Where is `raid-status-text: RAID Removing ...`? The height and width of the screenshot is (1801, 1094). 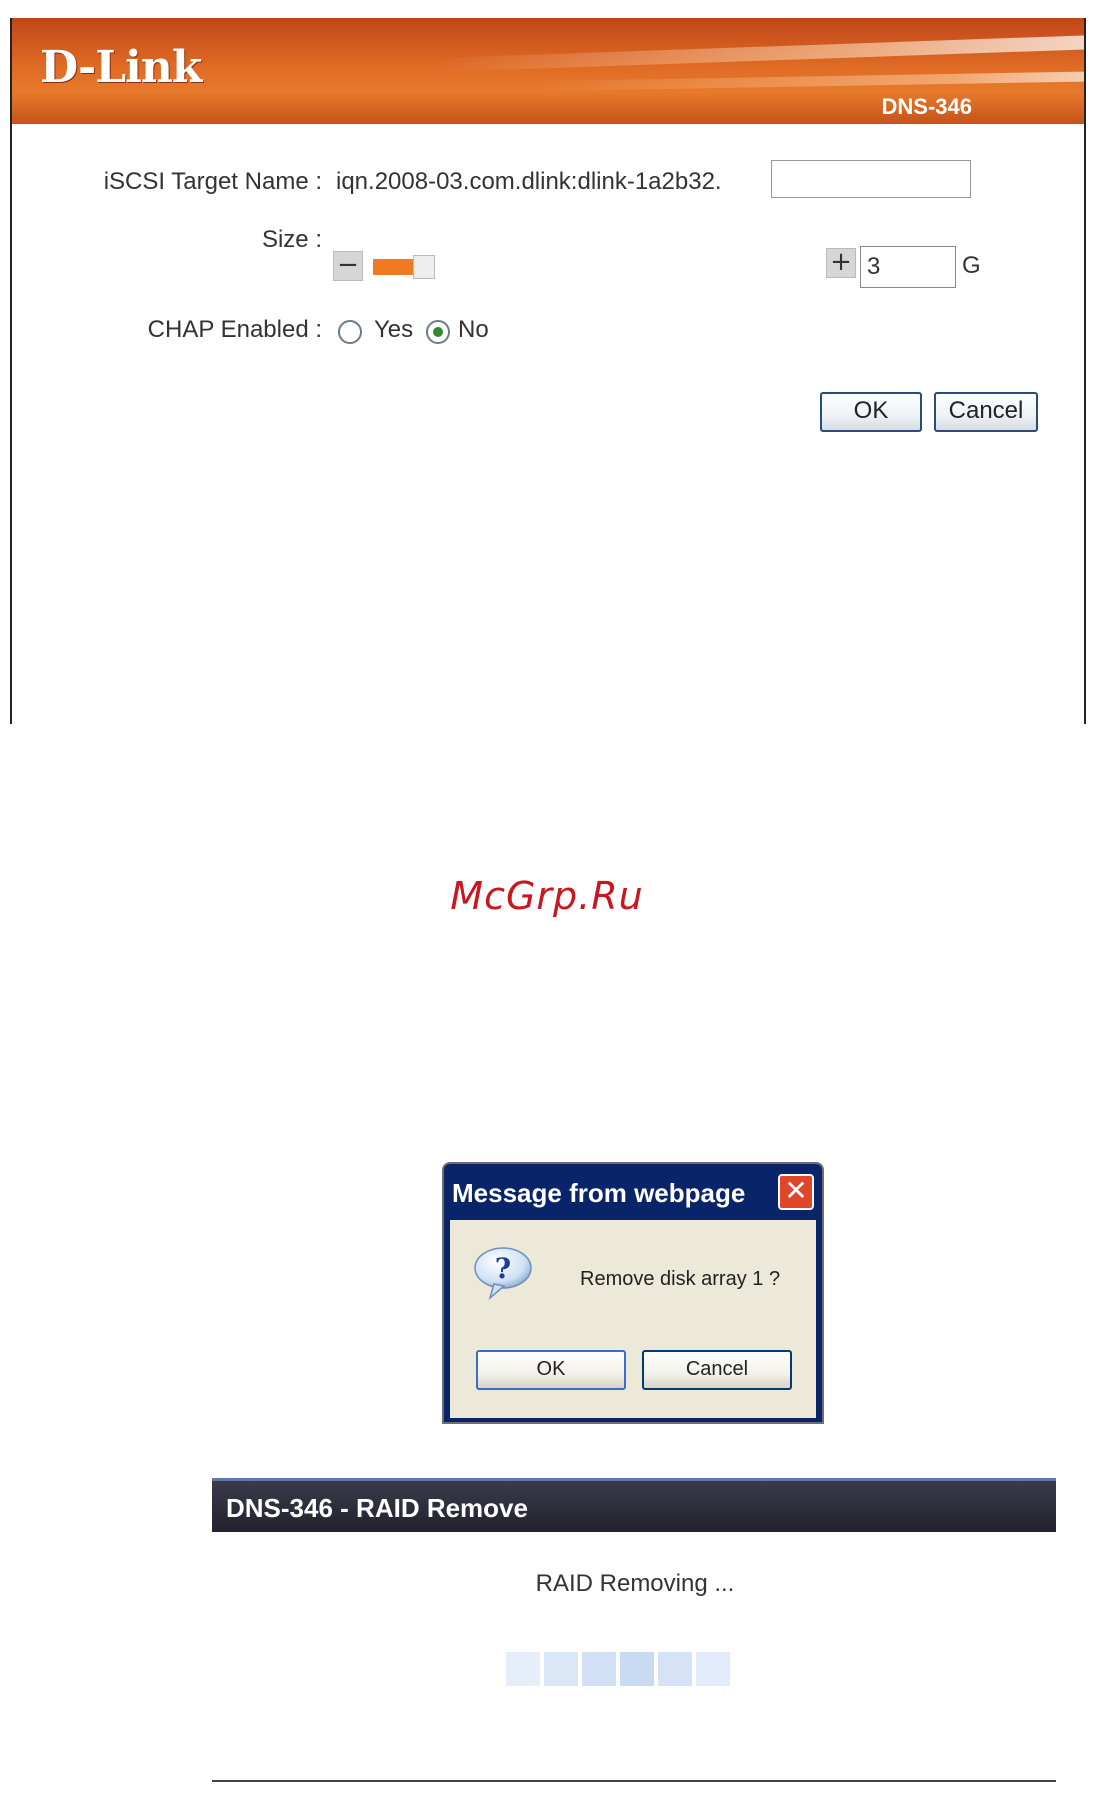
raid-status-text: RAID Removing ... is located at coordinates (635, 1583).